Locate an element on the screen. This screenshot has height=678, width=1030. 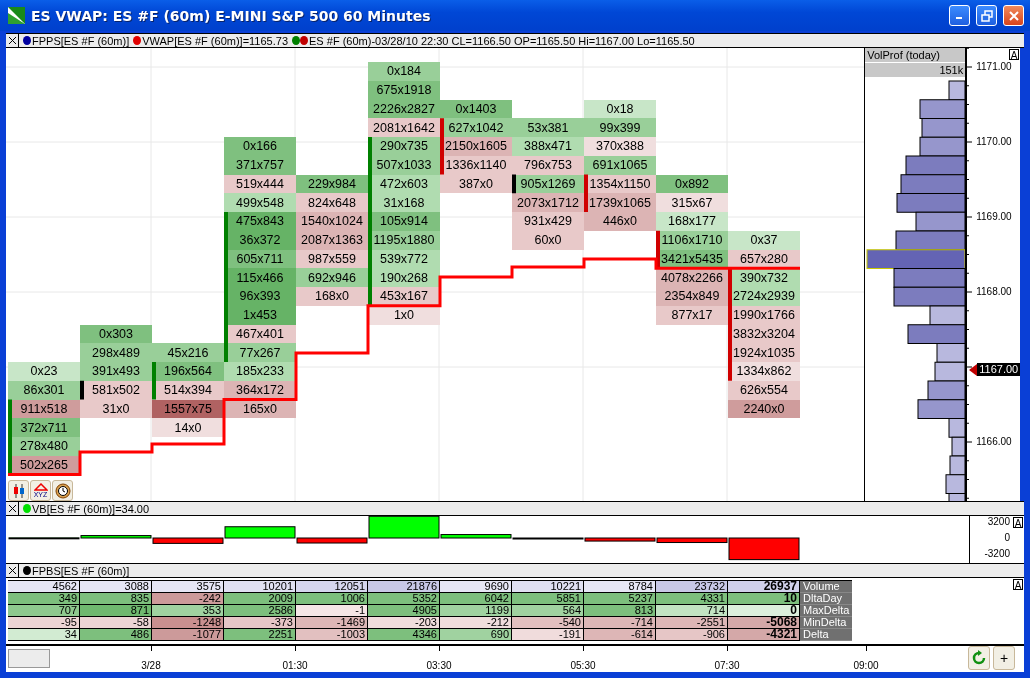
table-cell: 34 is located at coordinates (44, 635).